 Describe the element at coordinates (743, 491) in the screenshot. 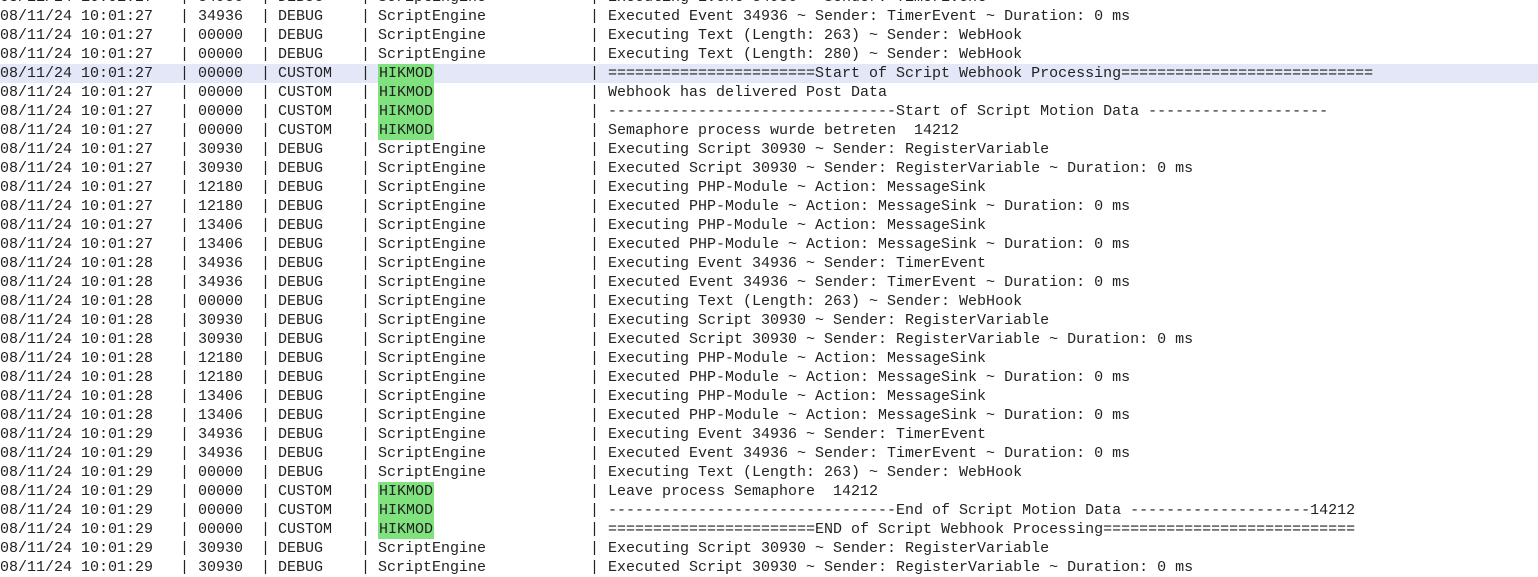

I see `log-message: Leave process Semaphore 14212` at that location.